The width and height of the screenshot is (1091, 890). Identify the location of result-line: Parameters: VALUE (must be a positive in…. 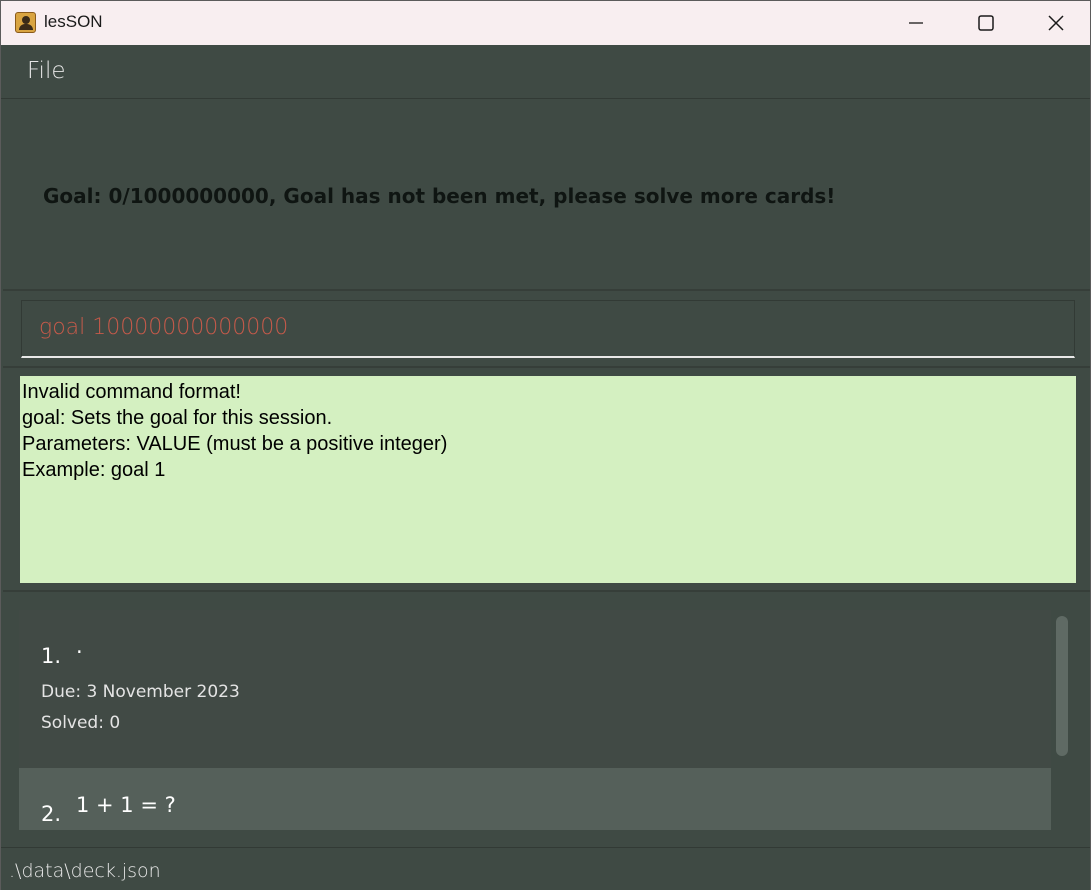
(235, 444).